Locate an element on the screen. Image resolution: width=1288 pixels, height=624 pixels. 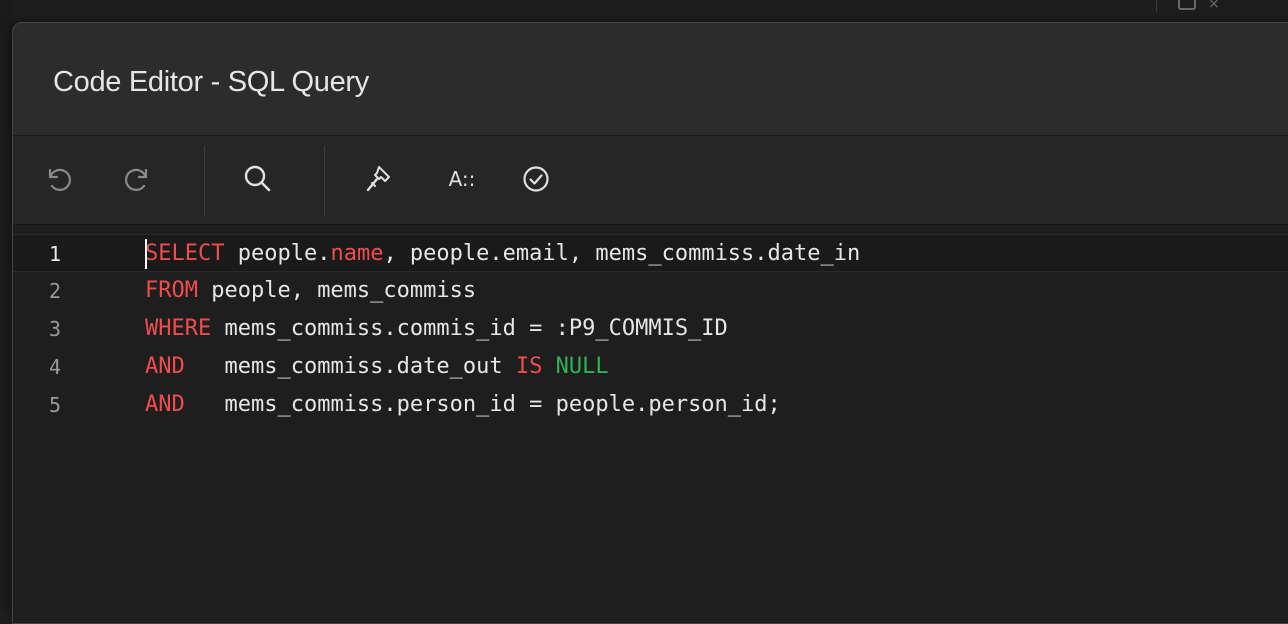
sql-keyword: FROM is located at coordinates (171, 290).